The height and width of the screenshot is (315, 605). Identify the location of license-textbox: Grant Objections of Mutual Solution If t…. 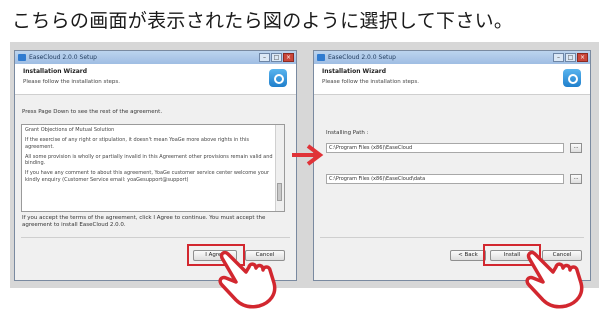
(153, 168).